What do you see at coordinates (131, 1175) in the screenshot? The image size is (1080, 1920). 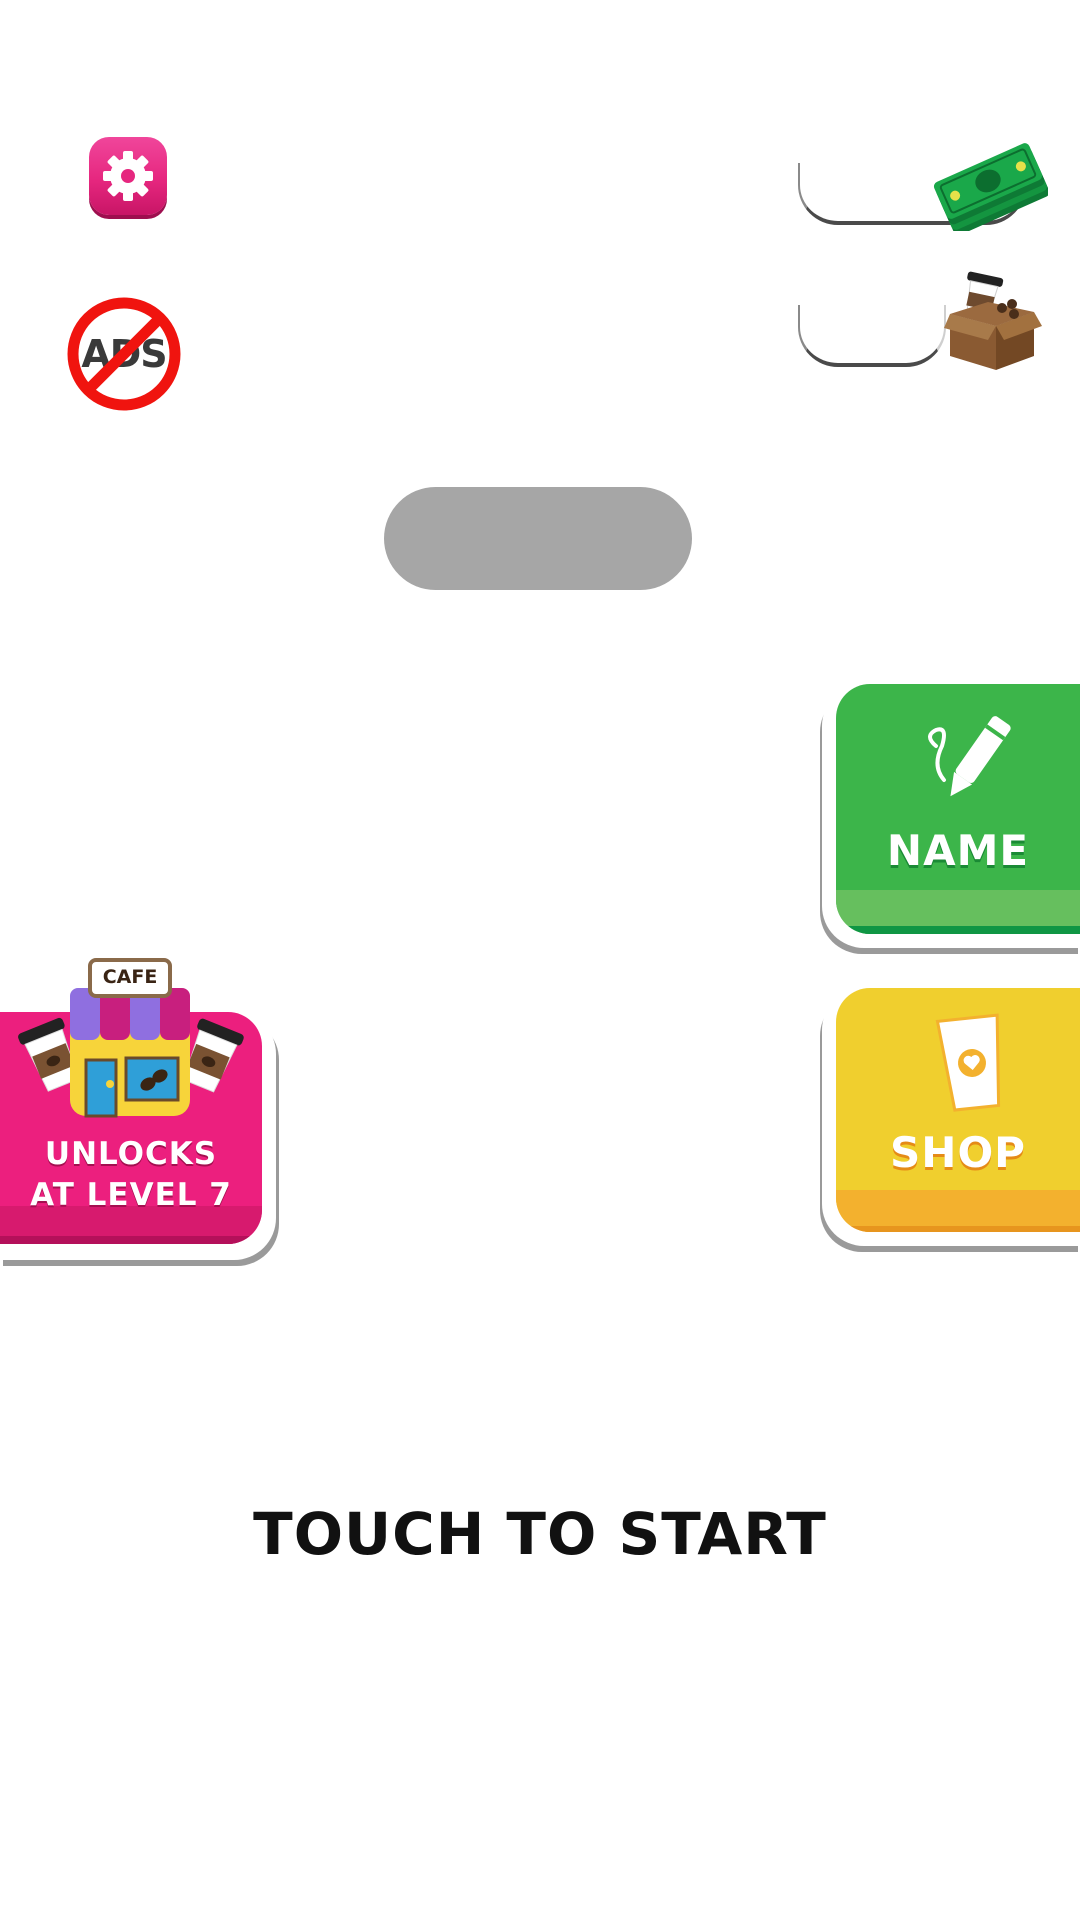 I see `cafe-locked-label: UNLOCKS AT LEVEL 7` at bounding box center [131, 1175].